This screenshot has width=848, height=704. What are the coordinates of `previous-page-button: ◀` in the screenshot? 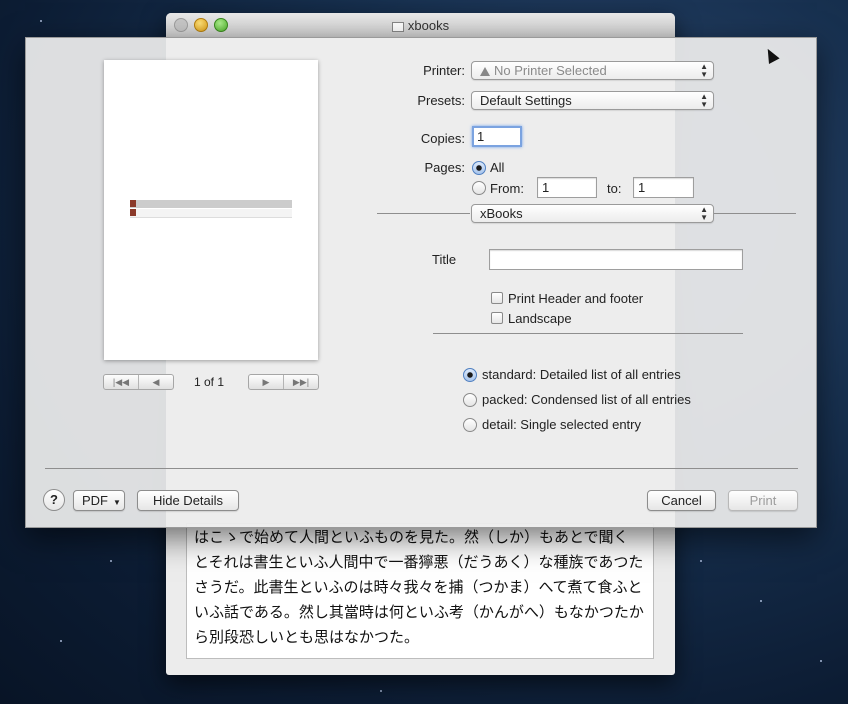 It's located at (155, 382).